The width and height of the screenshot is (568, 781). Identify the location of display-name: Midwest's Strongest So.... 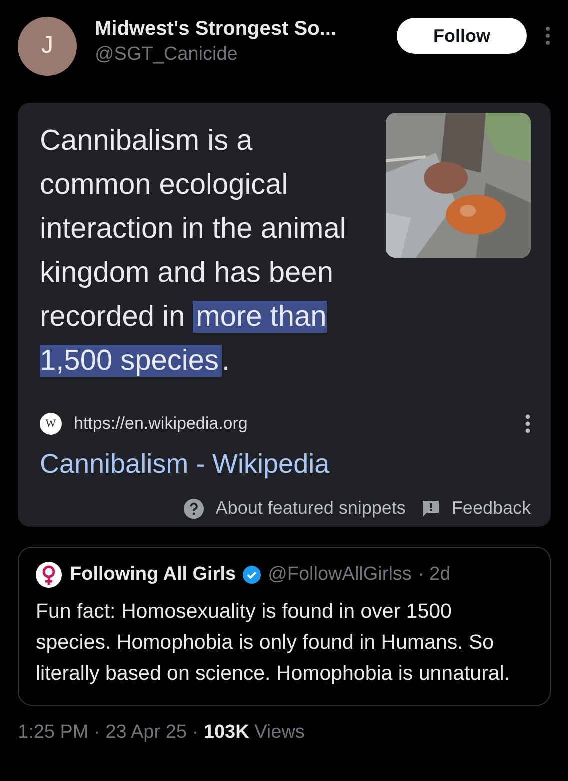
(216, 29).